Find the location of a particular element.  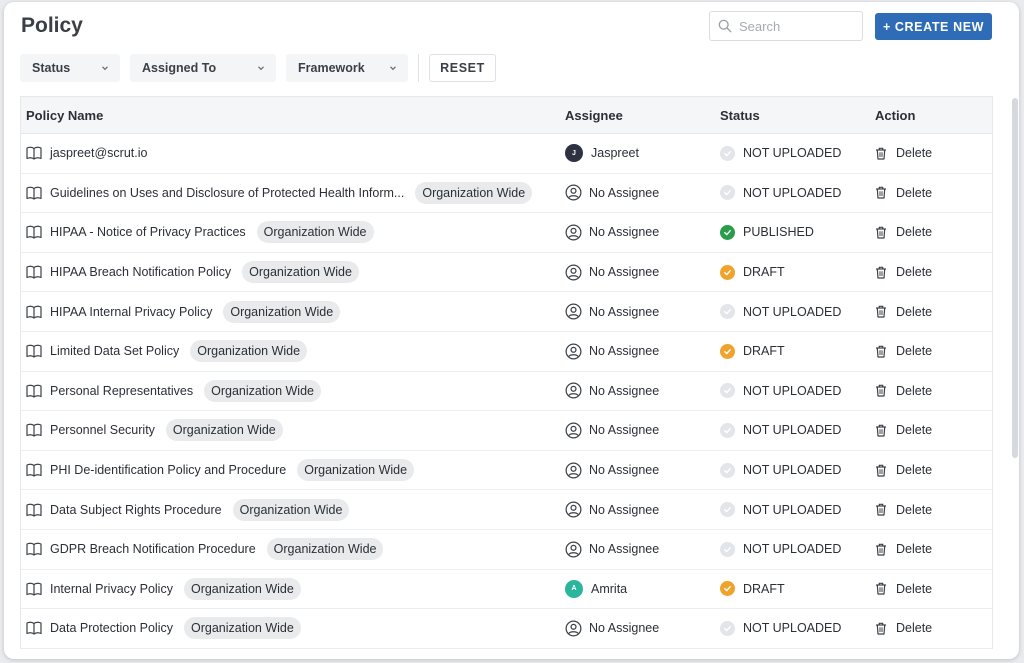

policy-name-link: Data Subject Rights Procedure is located at coordinates (136, 510).